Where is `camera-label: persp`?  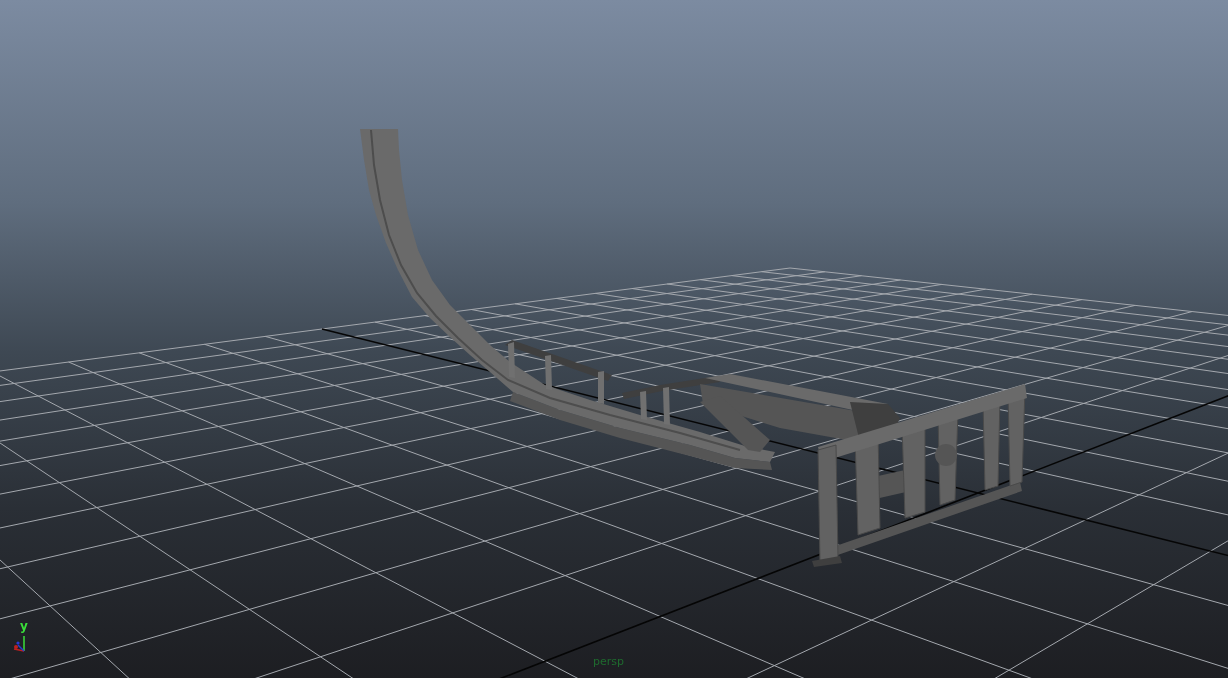
camera-label: persp is located at coordinates (608, 661).